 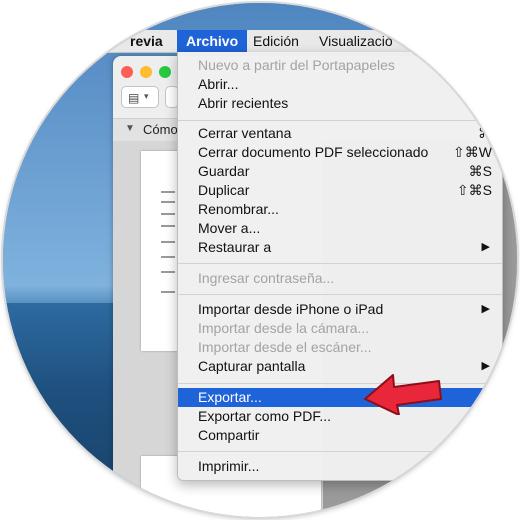 I want to click on minimize-window-button, so click(x=146, y=72).